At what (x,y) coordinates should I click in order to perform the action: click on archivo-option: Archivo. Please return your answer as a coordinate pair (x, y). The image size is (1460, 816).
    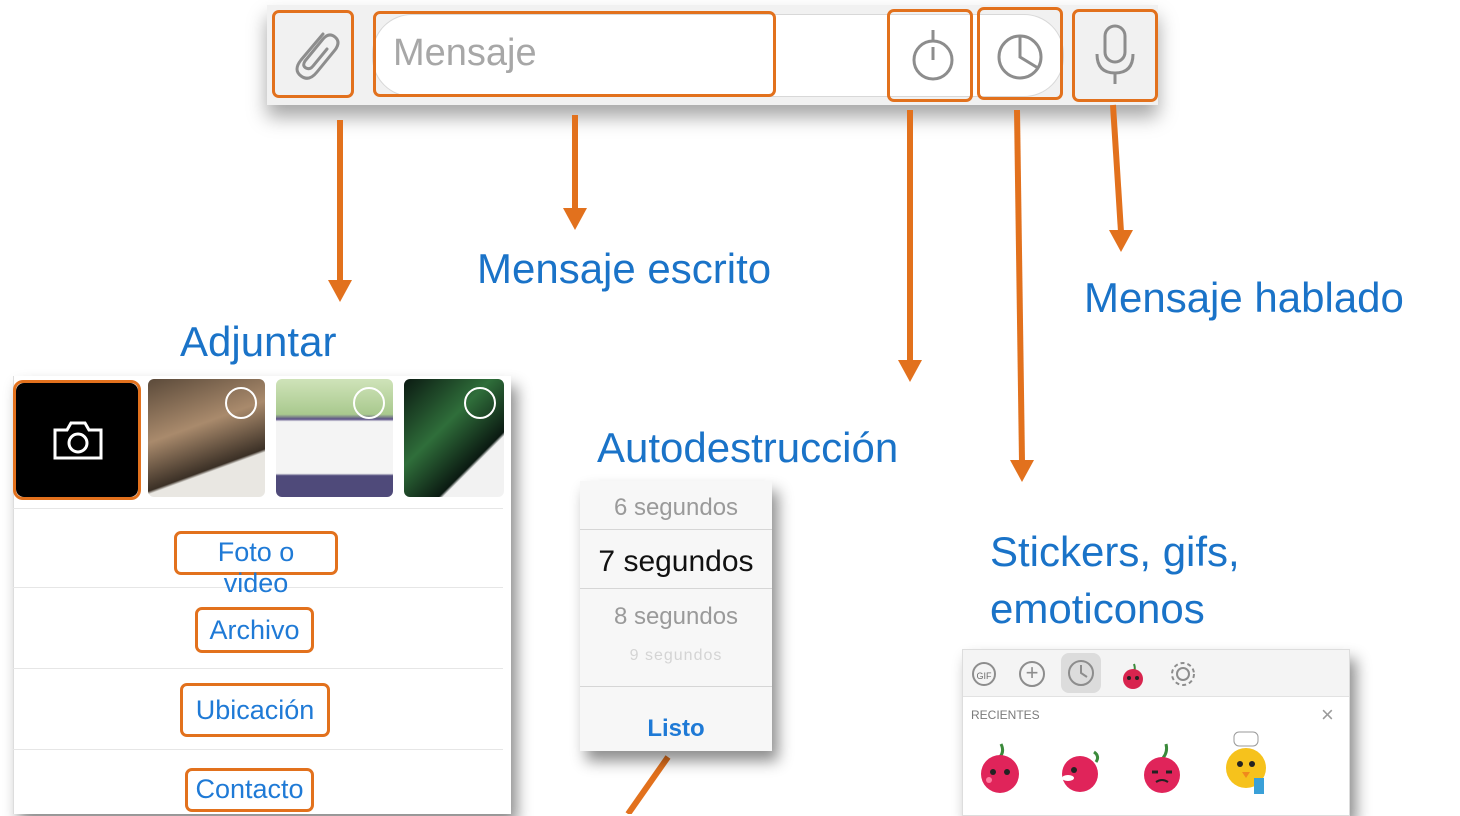
    Looking at the image, I should click on (254, 630).